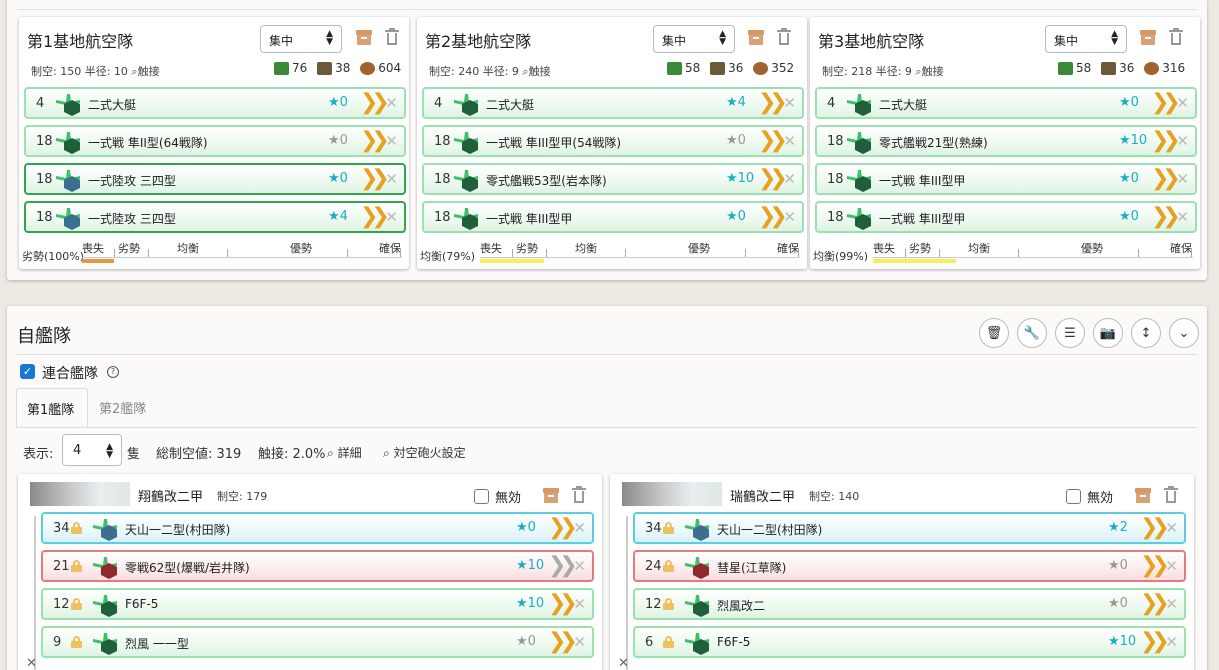 This screenshot has height=670, width=1219. Describe the element at coordinates (177, 529) in the screenshot. I see `equipment-name: 天山一二型(村田隊)` at that location.